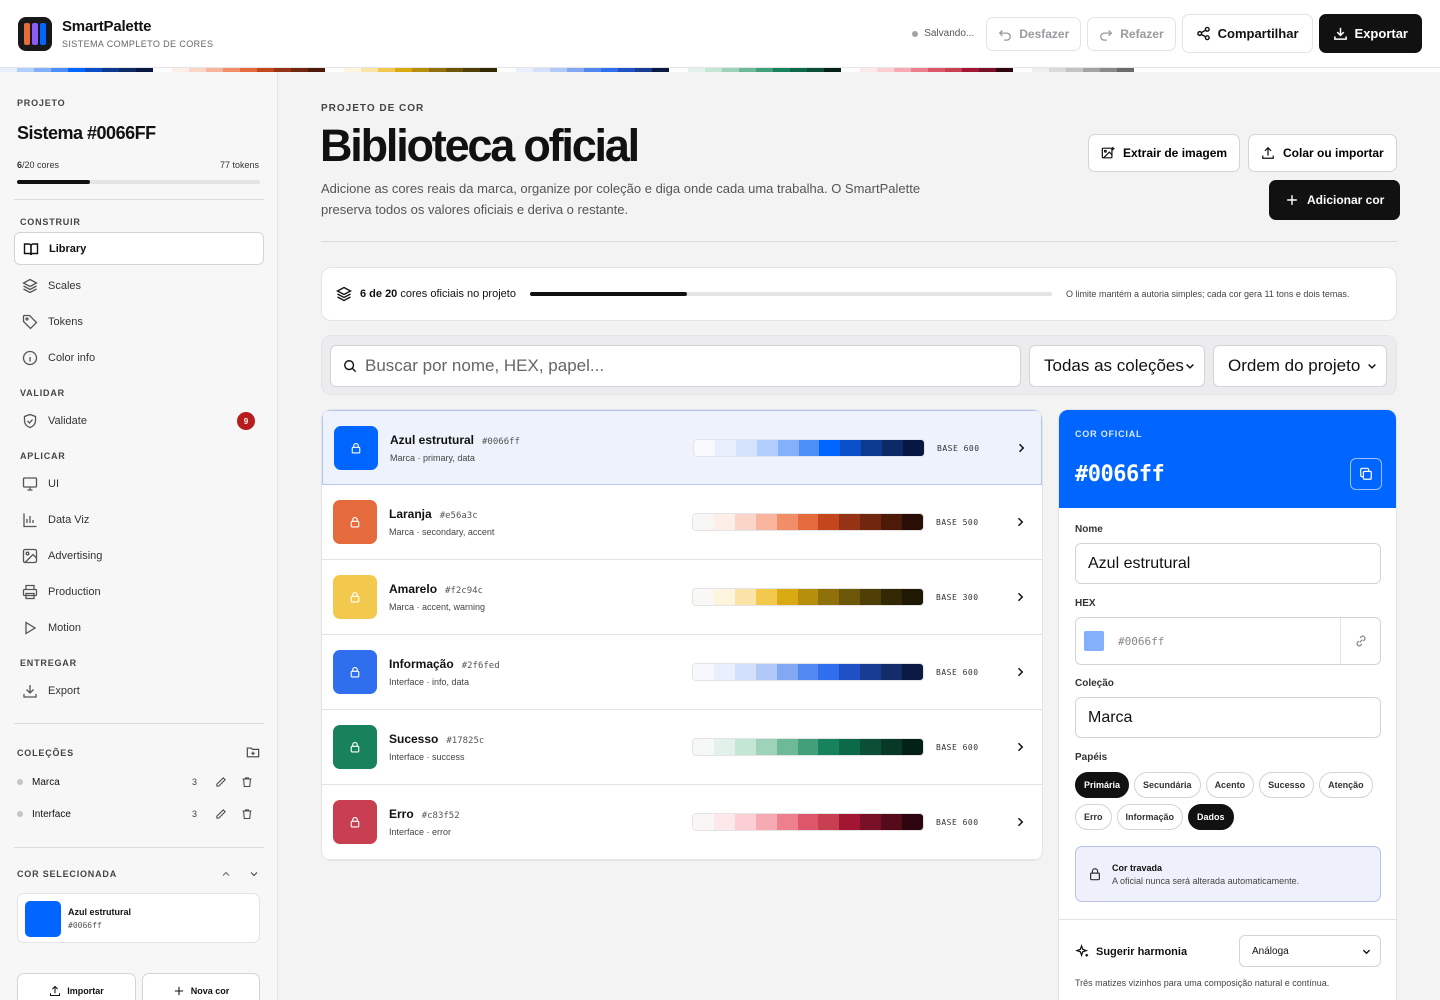 The height and width of the screenshot is (1000, 1440). I want to click on role-chip: Erro, so click(1093, 817).